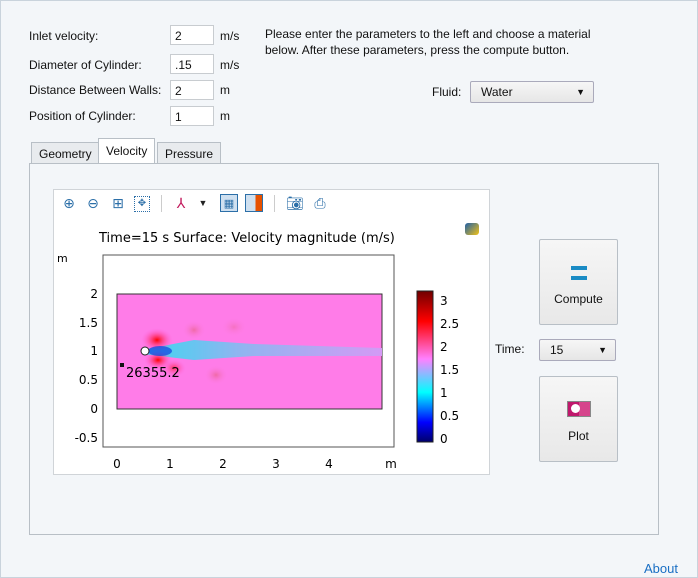 The height and width of the screenshot is (578, 698). I want to click on y-tick-label: 0.5, so click(88, 380).